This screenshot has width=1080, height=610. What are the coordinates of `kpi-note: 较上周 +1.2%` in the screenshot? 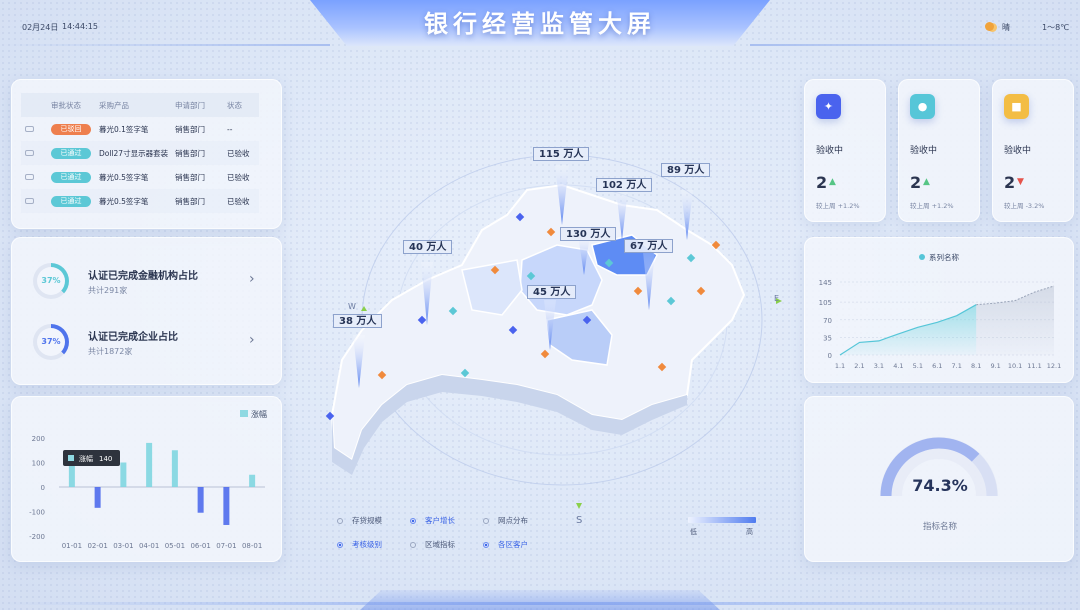 It's located at (838, 206).